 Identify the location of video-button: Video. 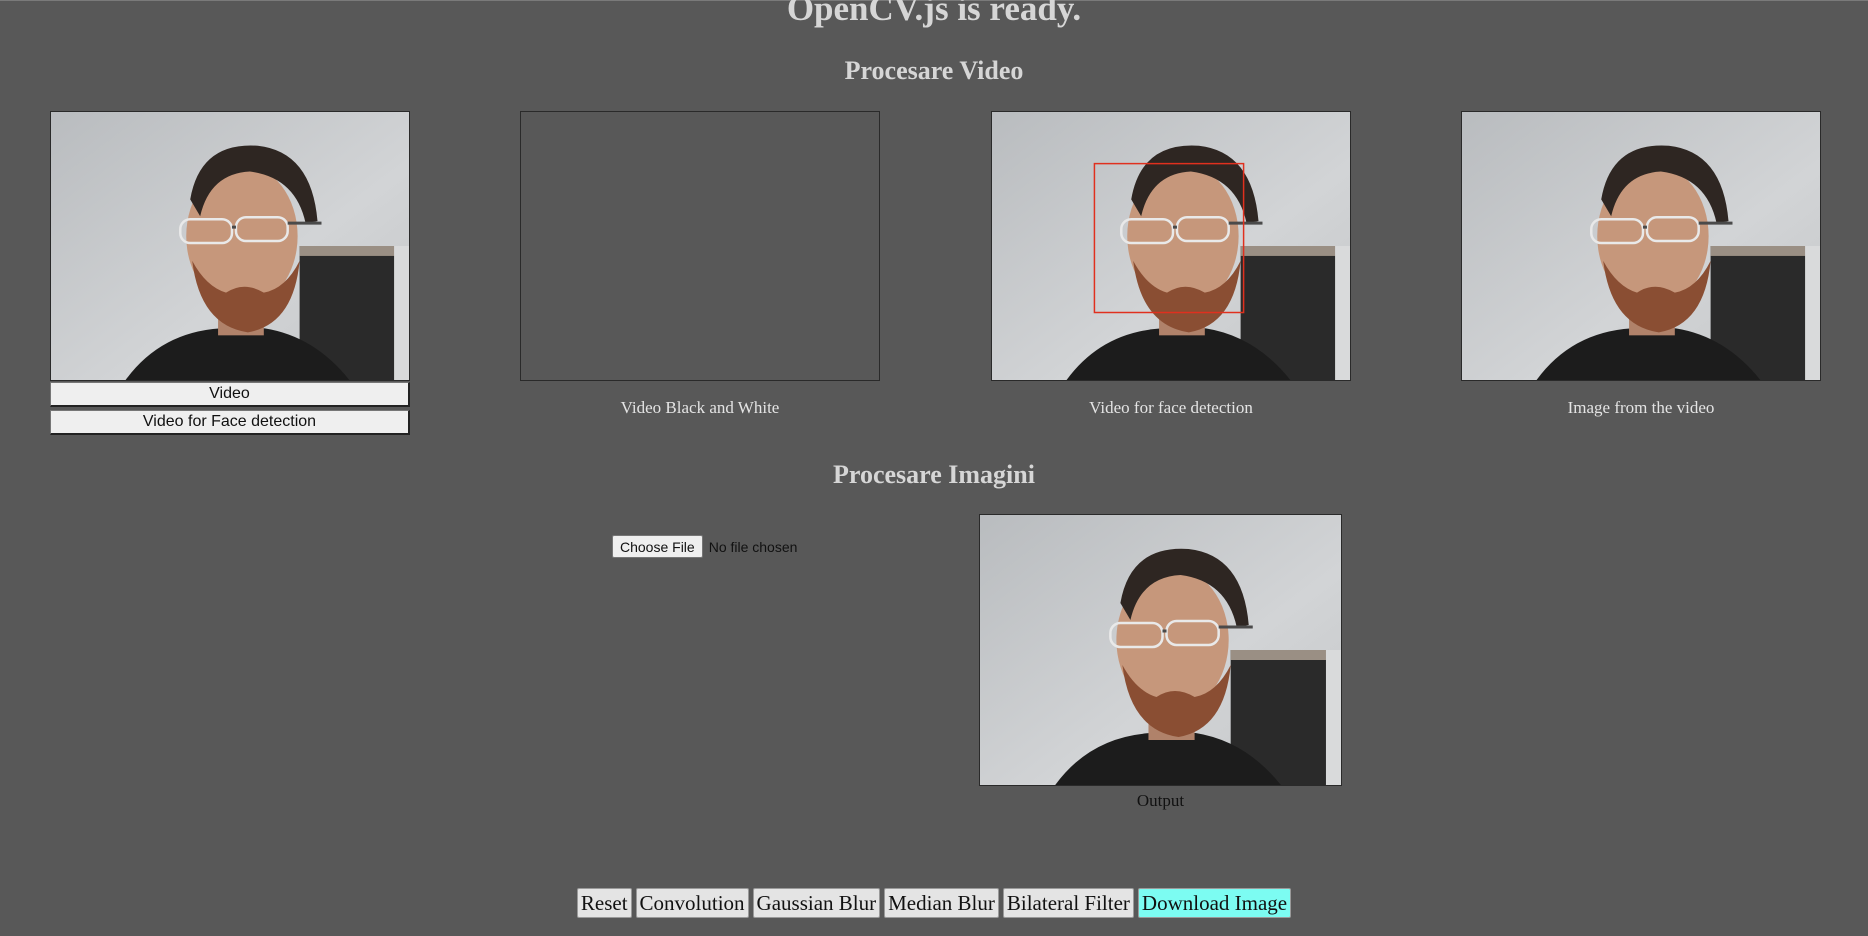
(230, 394).